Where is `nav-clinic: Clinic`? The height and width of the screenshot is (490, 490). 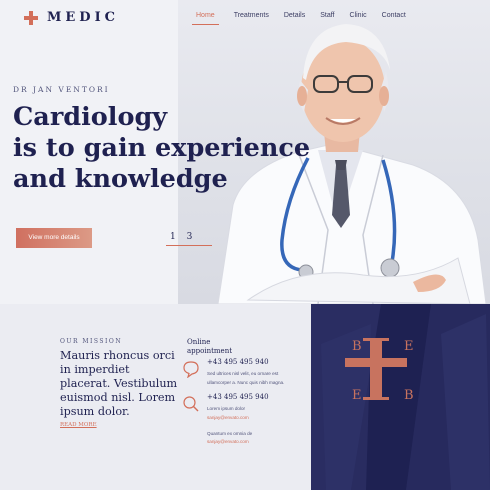 nav-clinic: Clinic is located at coordinates (358, 18).